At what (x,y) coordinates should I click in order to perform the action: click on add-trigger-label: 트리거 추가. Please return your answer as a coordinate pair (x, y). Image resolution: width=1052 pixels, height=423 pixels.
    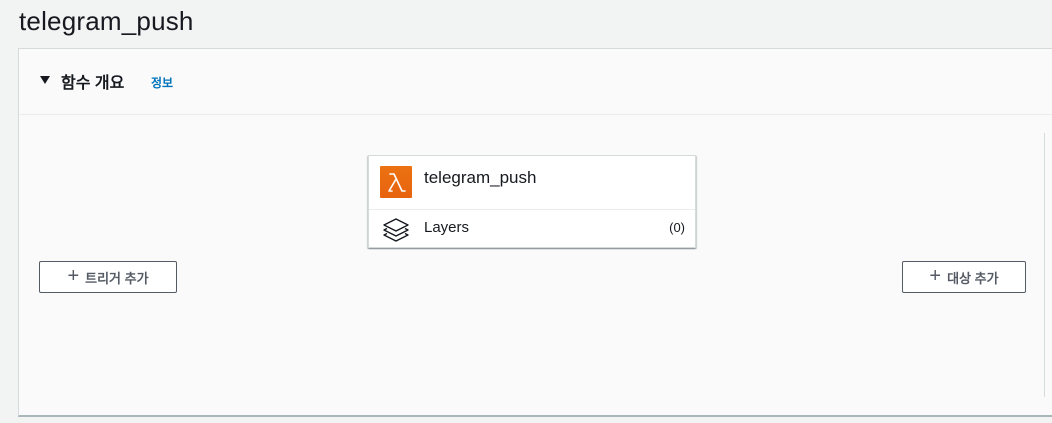
    Looking at the image, I should click on (117, 278).